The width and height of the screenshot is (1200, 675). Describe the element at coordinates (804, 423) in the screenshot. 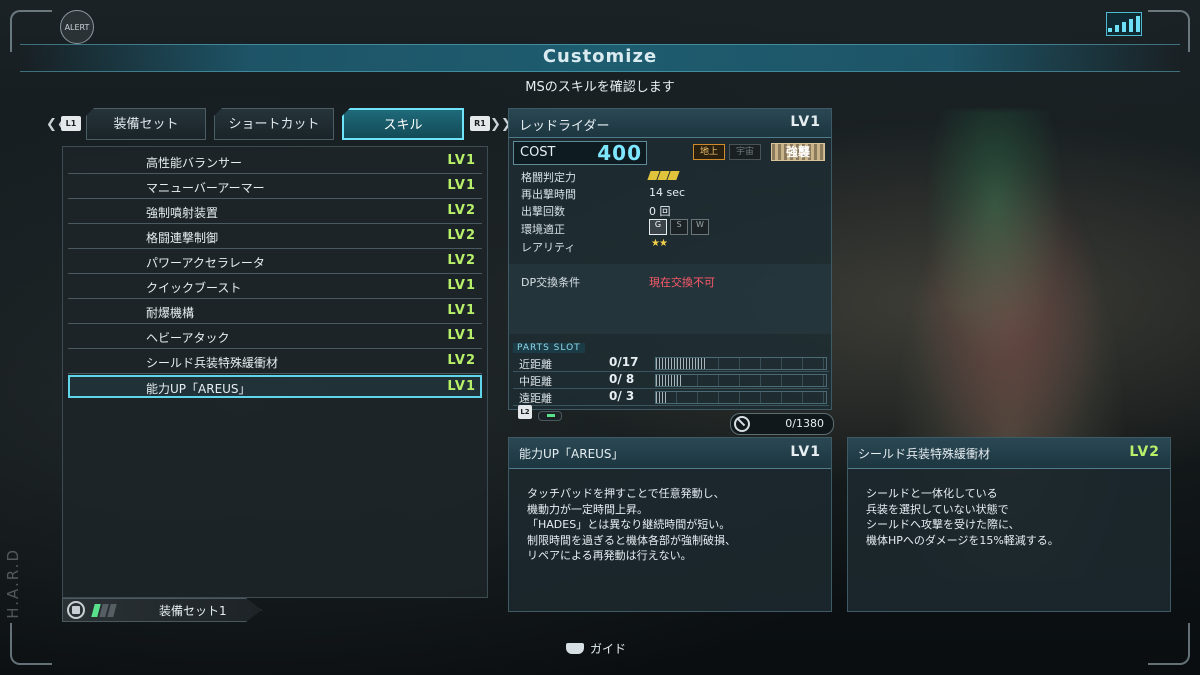

I see `custom-points-value: 0/1380` at that location.